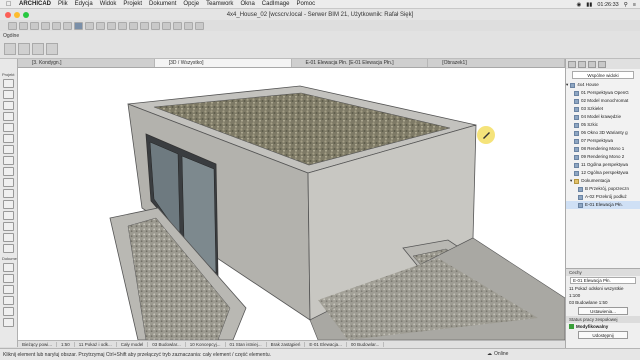 This screenshot has width=640, height=360. Describe the element at coordinates (108, 4) in the screenshot. I see `menu-widok: Widok` at that location.